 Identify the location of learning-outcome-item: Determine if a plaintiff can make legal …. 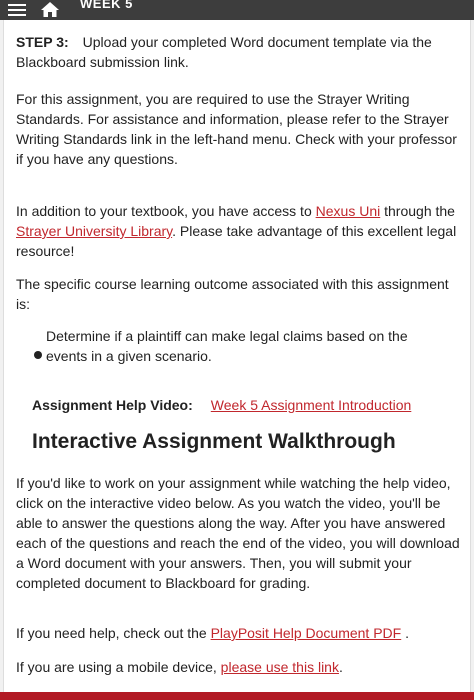
(227, 346).